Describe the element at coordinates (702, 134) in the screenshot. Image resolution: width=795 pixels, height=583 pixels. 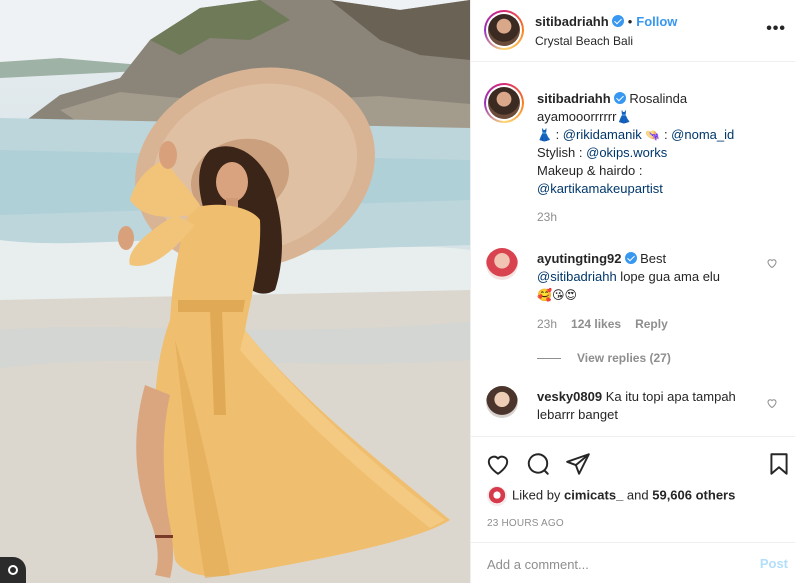
I see `mention-link: @noma_id` at that location.